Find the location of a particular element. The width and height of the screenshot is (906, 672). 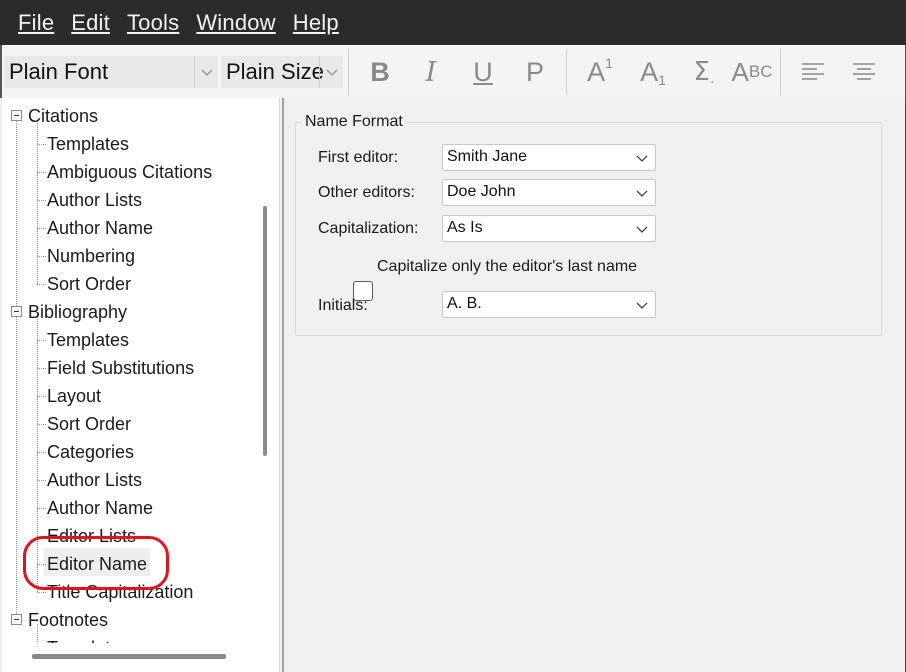

menu-window-label: Window is located at coordinates (236, 22).